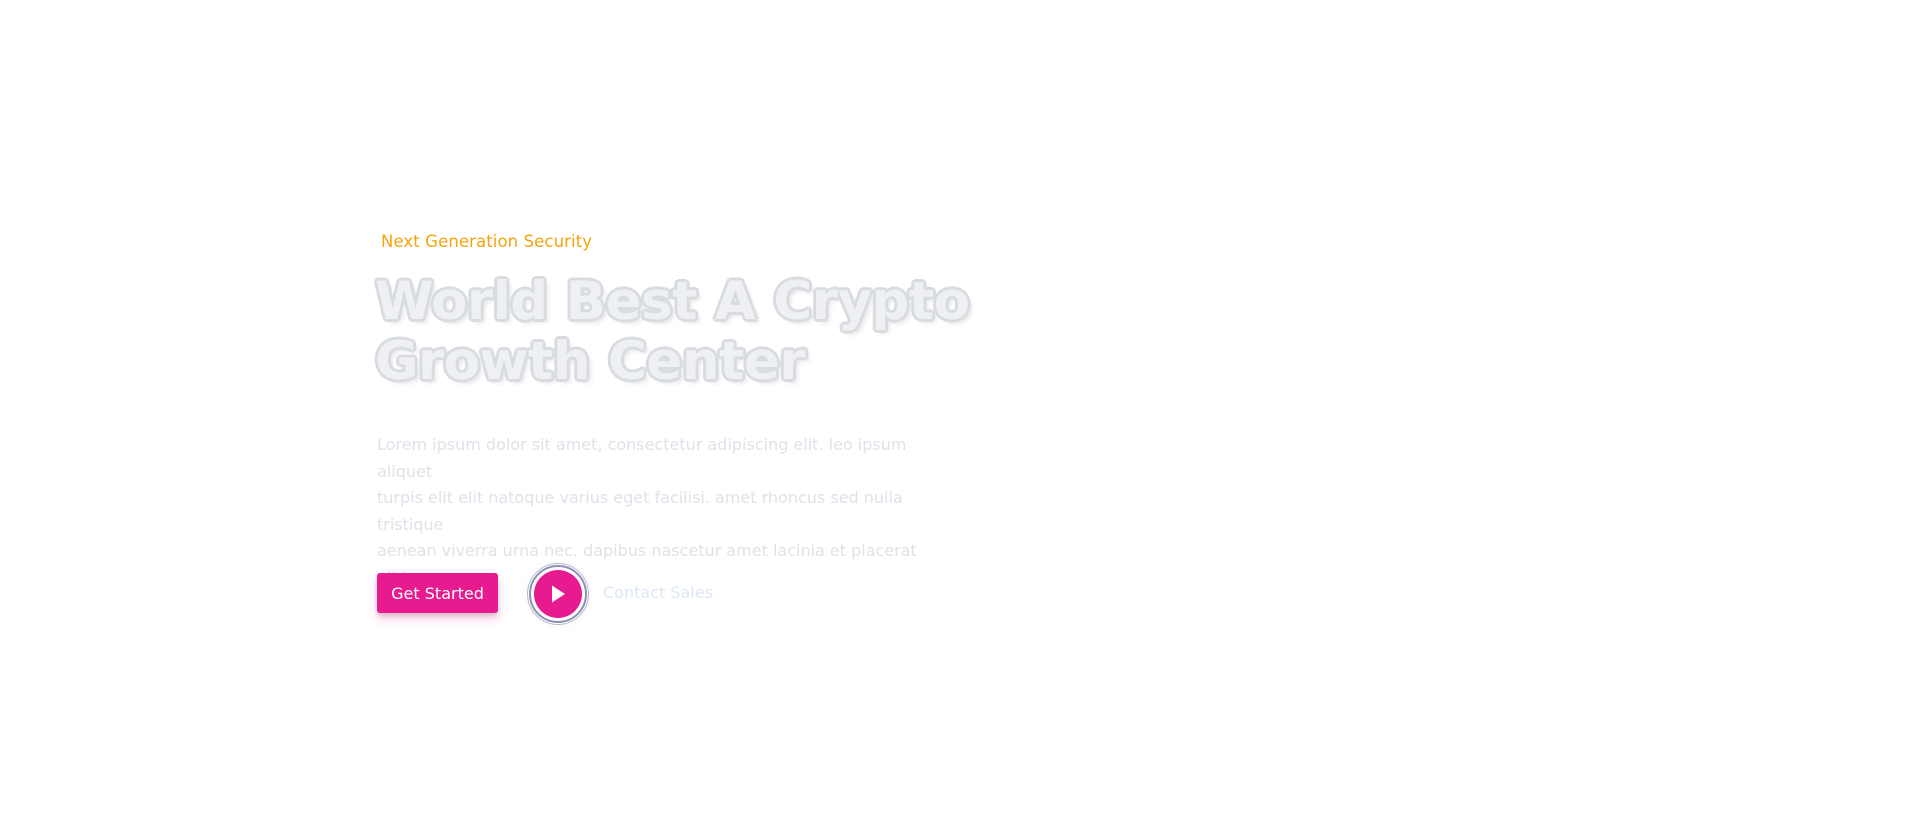 This screenshot has height=840, width=1920. I want to click on play-button-circle, so click(558, 594).